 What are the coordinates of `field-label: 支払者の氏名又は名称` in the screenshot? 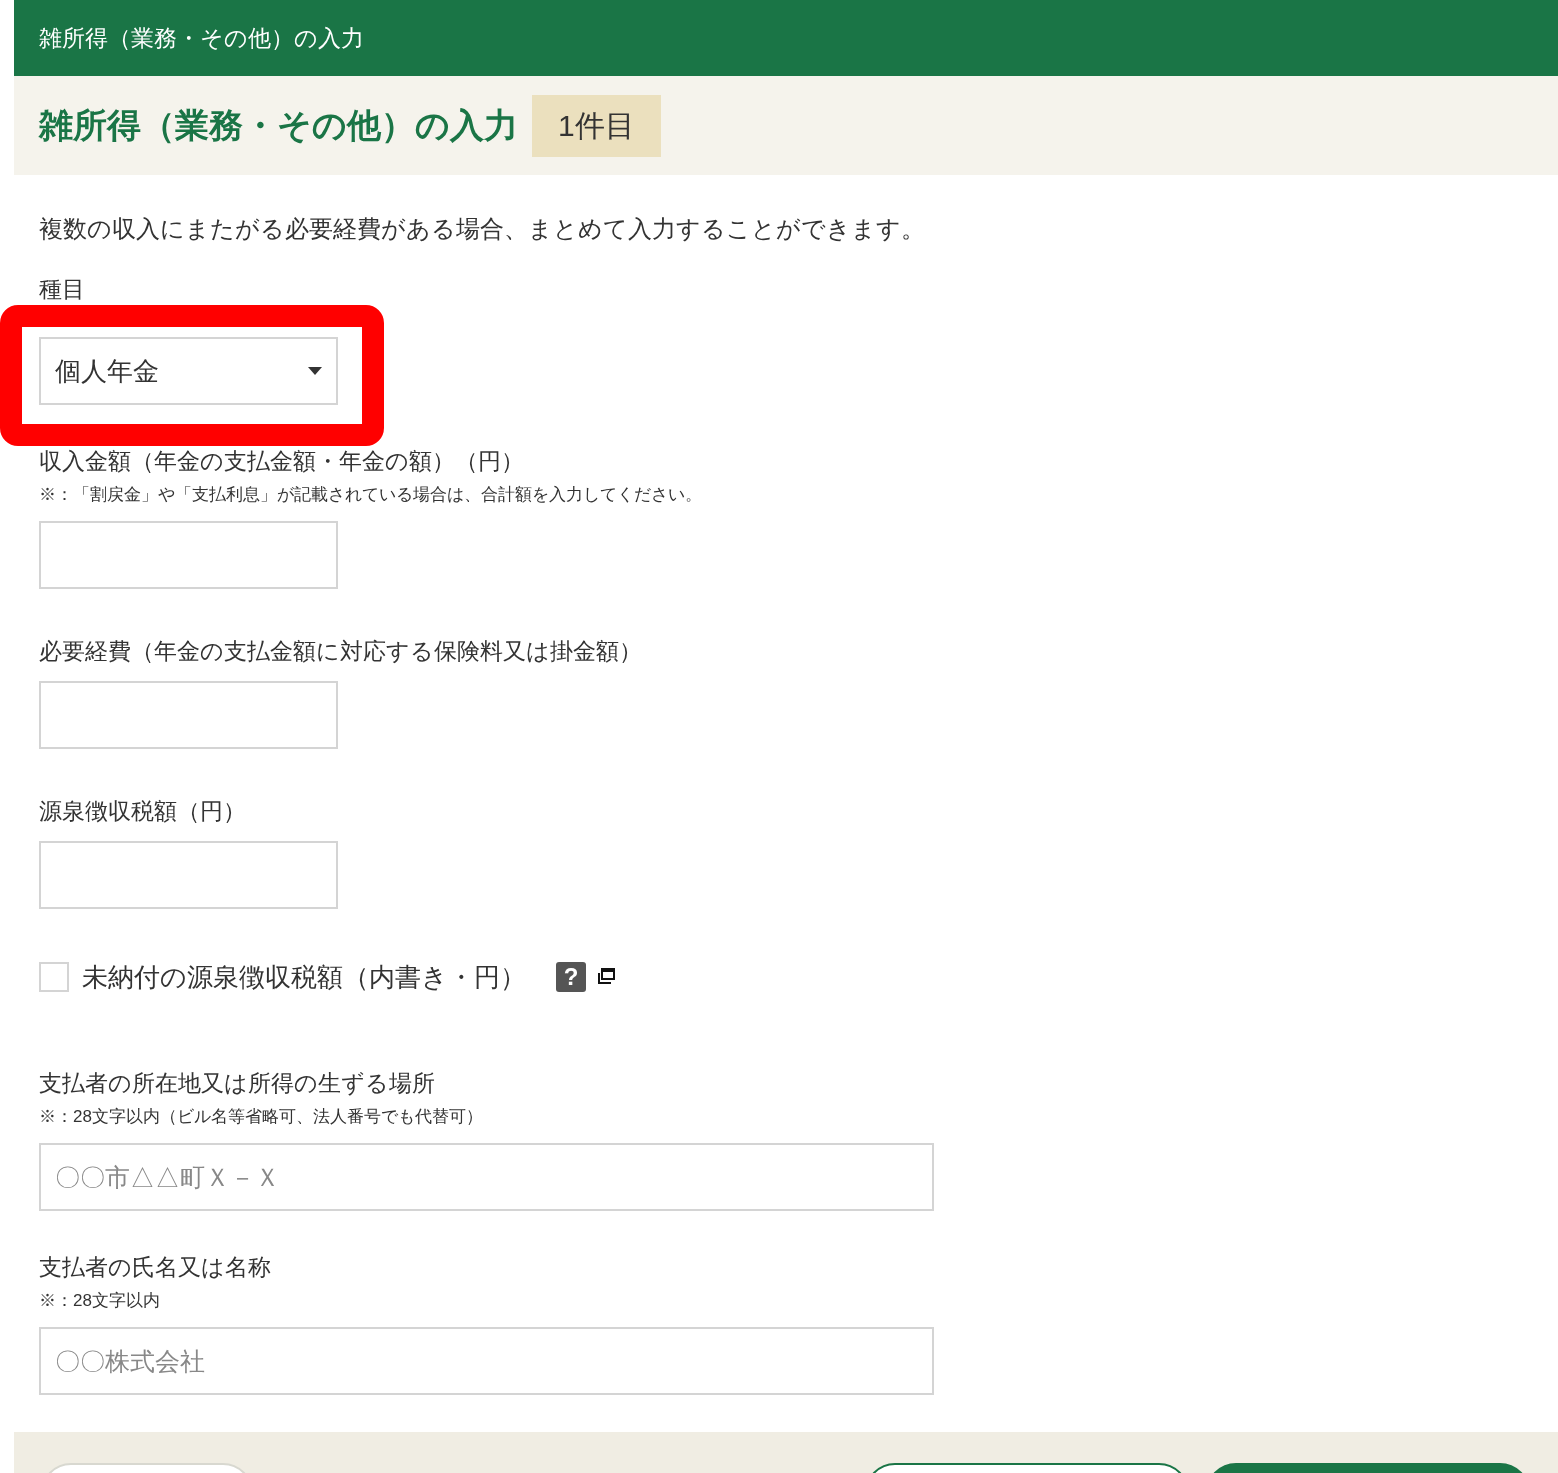 It's located at (155, 1267).